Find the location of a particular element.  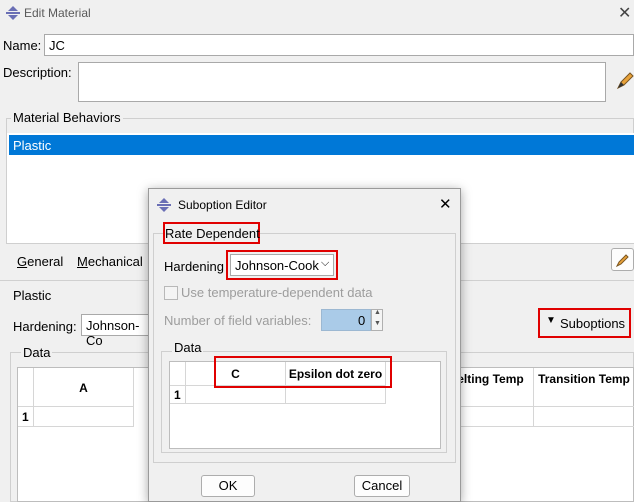

hardening-label: Hardening: is located at coordinates (45, 326).